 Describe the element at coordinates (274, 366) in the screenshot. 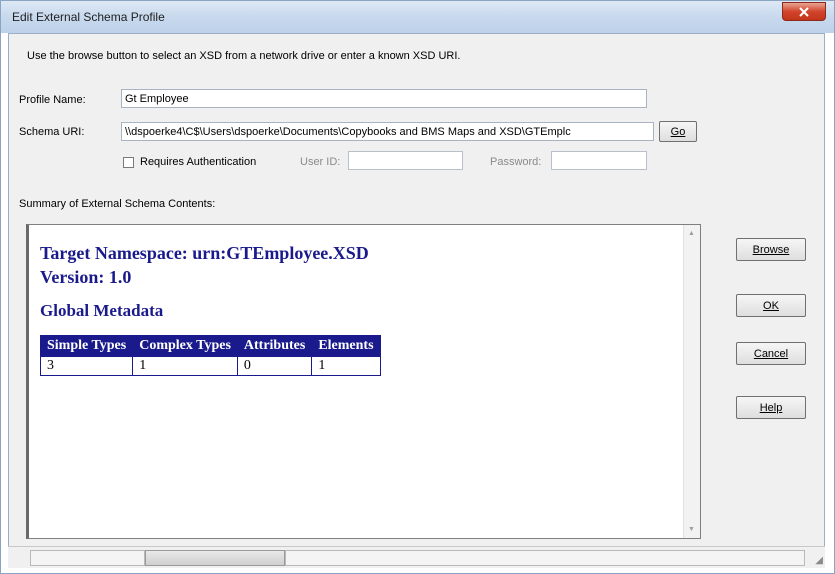

I see `attributes-value: 0` at that location.